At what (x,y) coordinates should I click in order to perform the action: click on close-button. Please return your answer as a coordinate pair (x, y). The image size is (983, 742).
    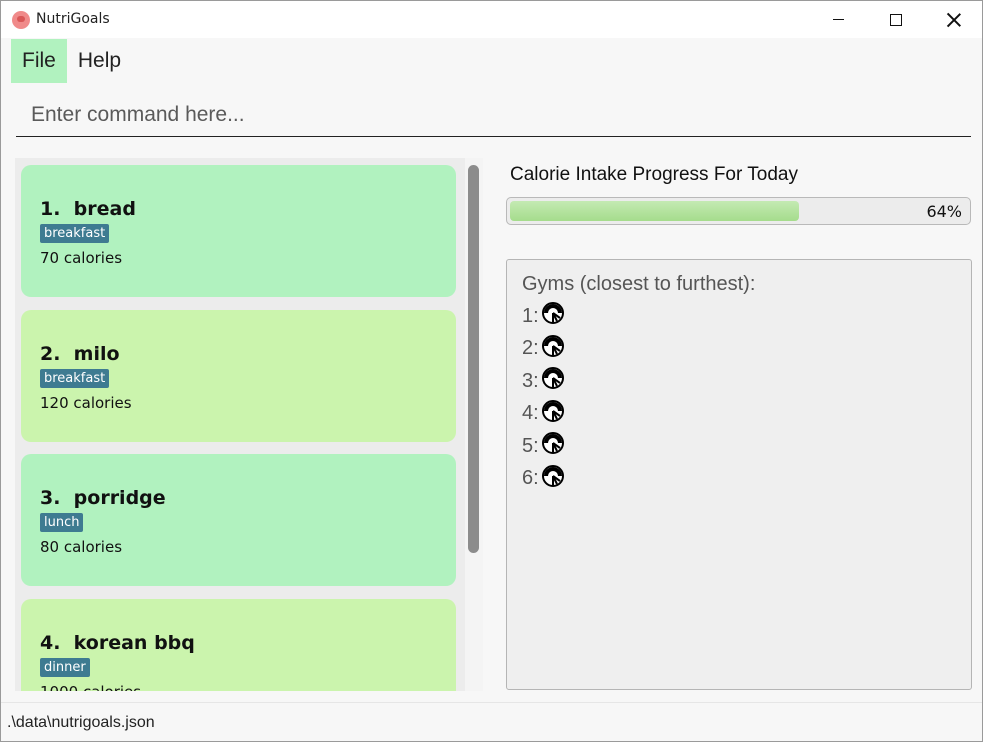
    Looking at the image, I should click on (953, 19).